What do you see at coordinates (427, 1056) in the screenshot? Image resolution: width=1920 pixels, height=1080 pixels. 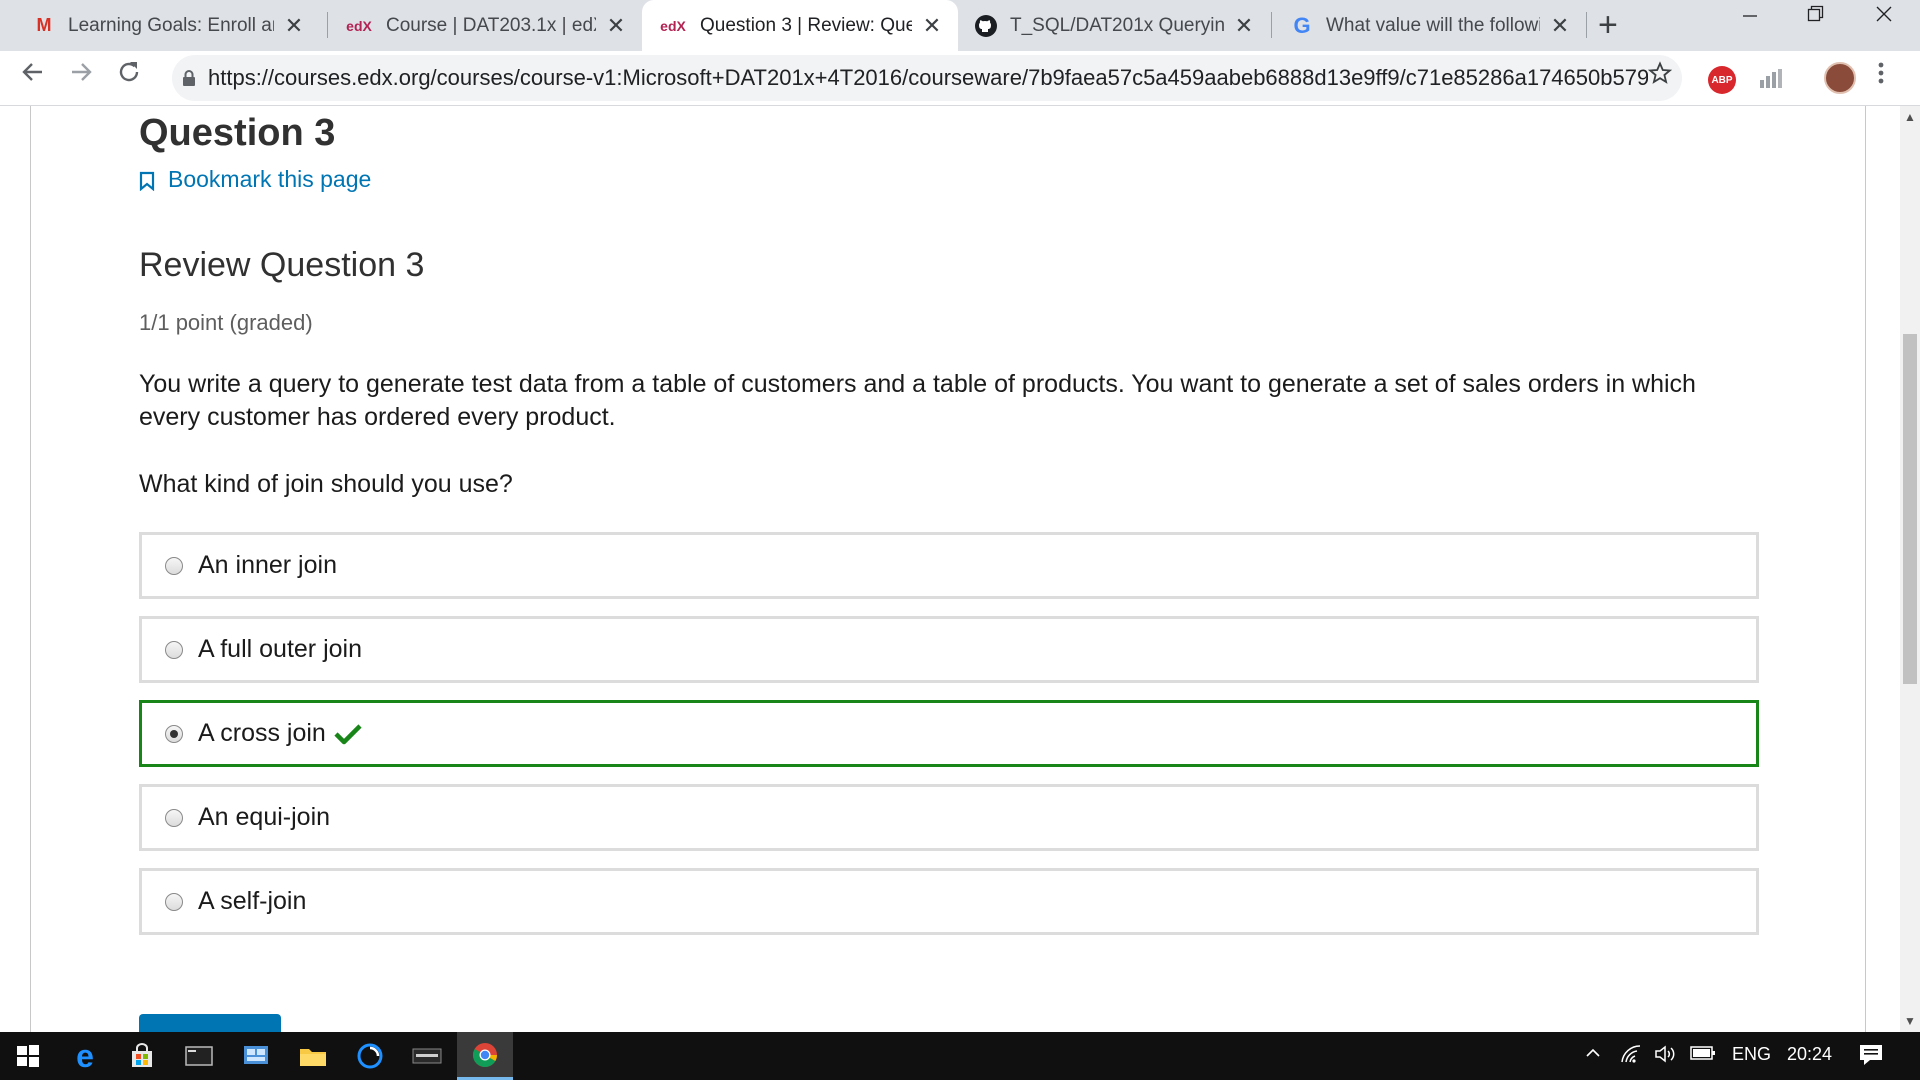 I see `sql-app-icon` at bounding box center [427, 1056].